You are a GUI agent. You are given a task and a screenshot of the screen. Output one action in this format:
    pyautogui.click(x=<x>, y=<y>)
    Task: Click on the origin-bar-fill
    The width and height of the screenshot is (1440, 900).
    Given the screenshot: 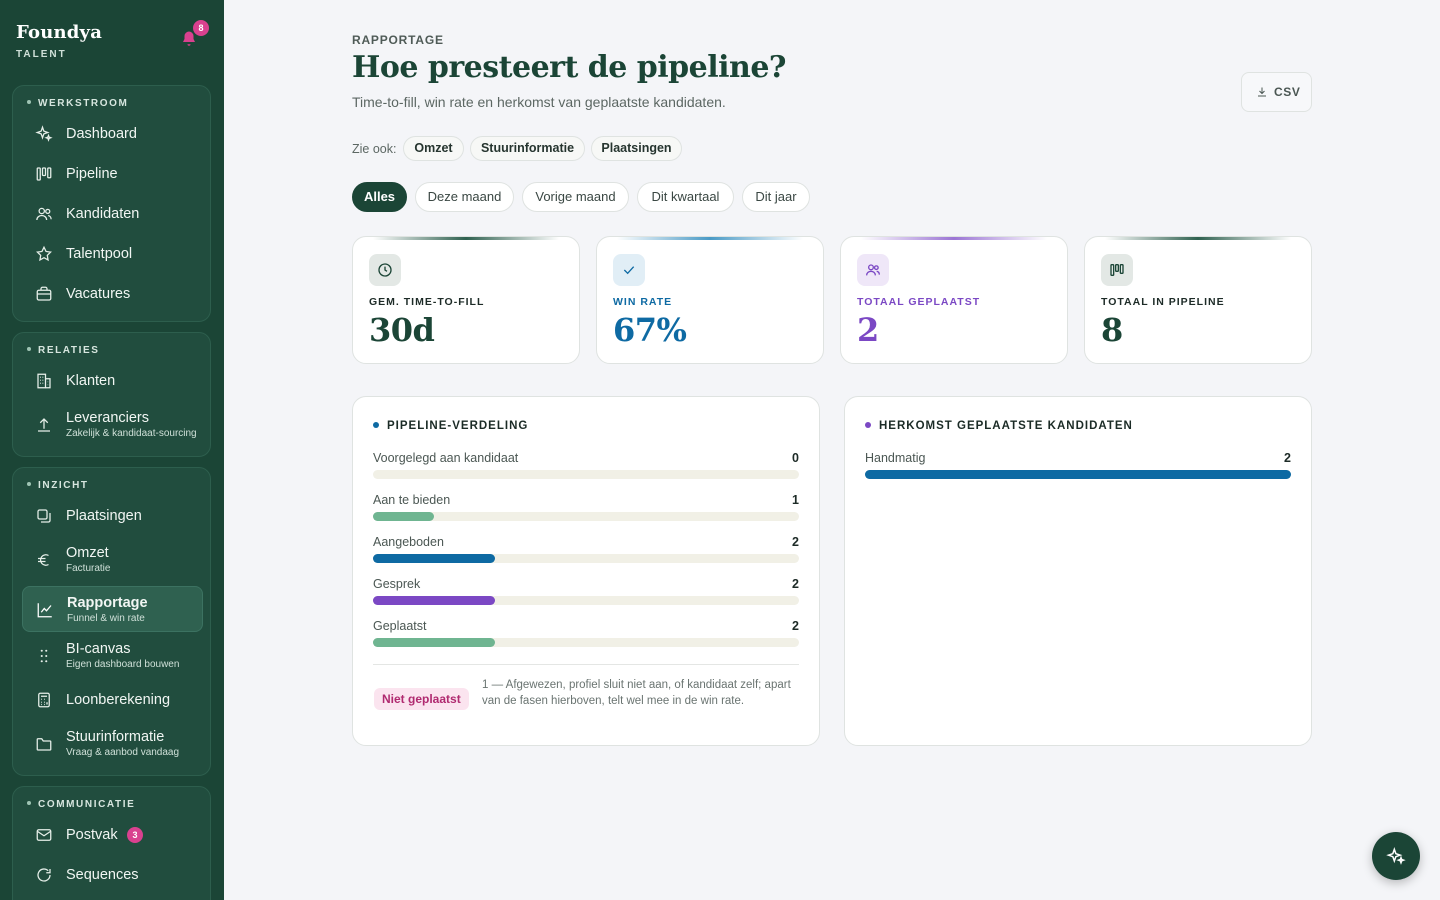 What is the action you would take?
    pyautogui.click(x=1078, y=474)
    